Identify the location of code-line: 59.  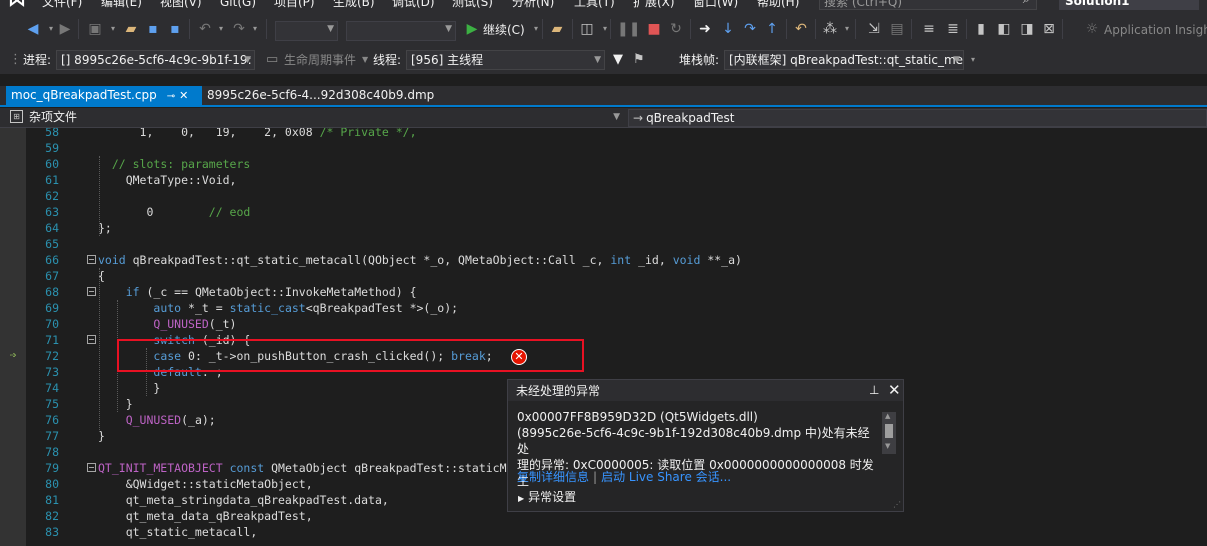
(603, 148).